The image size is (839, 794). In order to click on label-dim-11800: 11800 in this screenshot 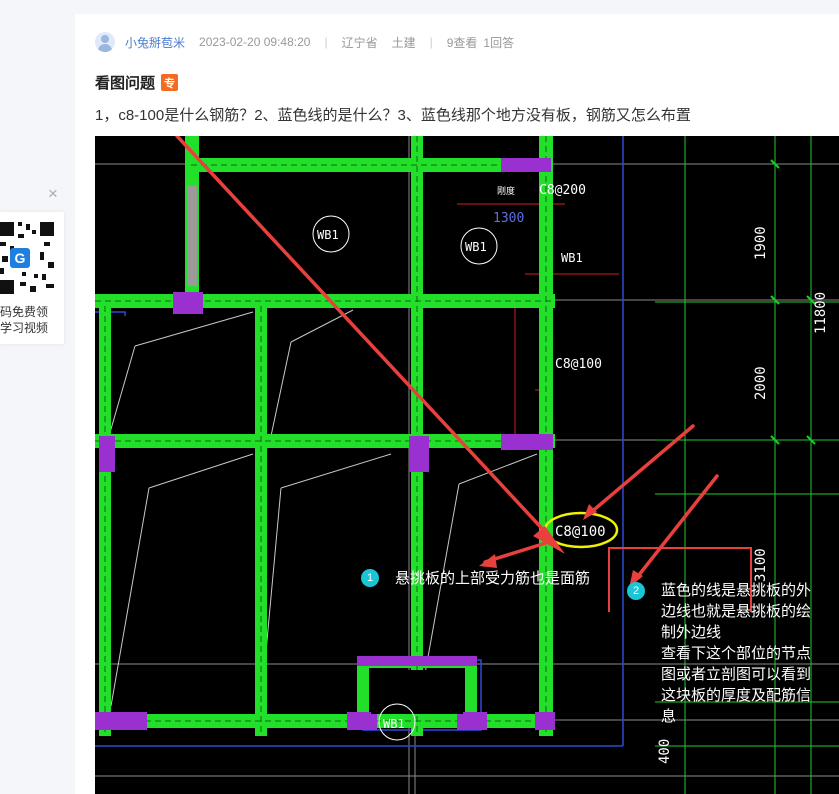, I will do `click(821, 313)`.